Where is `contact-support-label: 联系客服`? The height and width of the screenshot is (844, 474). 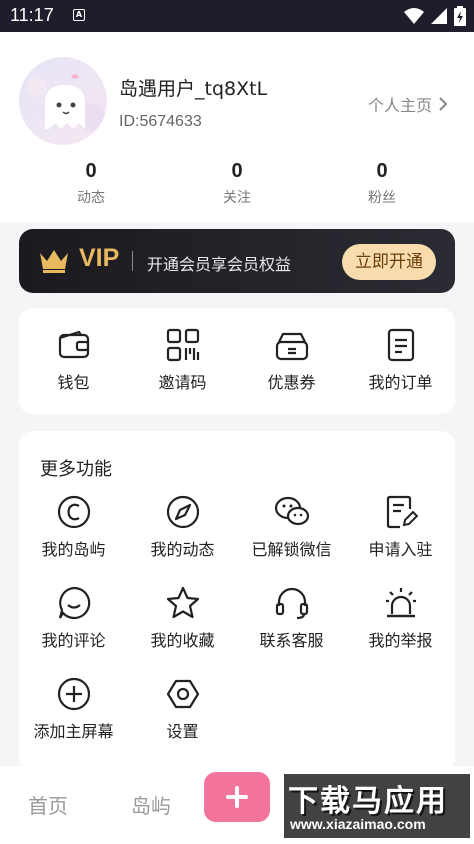 contact-support-label: 联系客服 is located at coordinates (291, 640).